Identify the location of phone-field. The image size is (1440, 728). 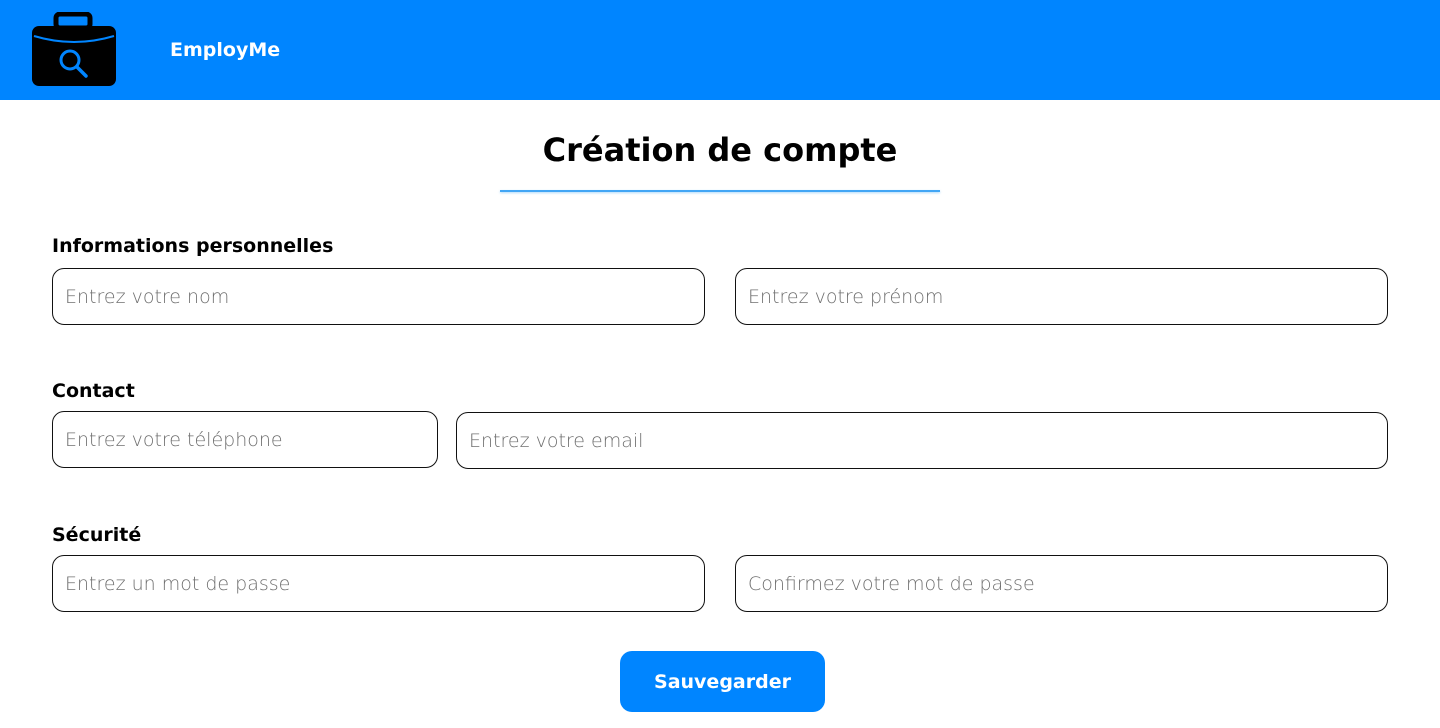
(245, 439).